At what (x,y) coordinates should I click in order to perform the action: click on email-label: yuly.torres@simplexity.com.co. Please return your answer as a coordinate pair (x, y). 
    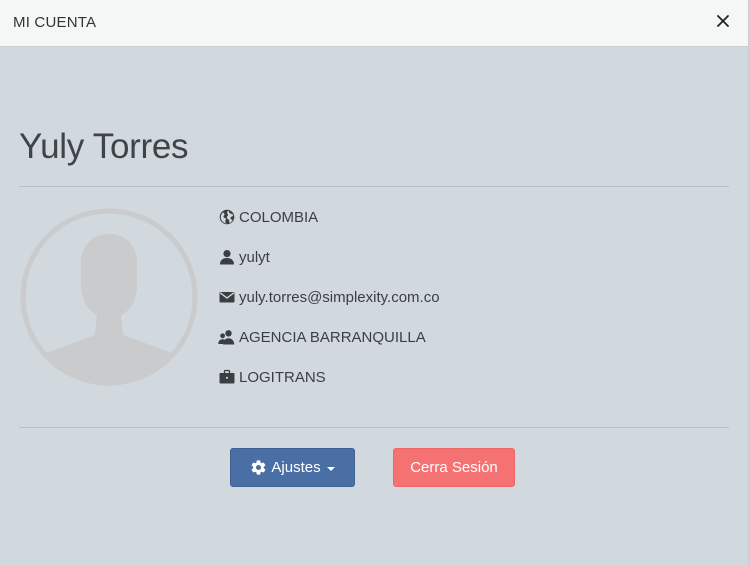
    Looking at the image, I should click on (339, 297).